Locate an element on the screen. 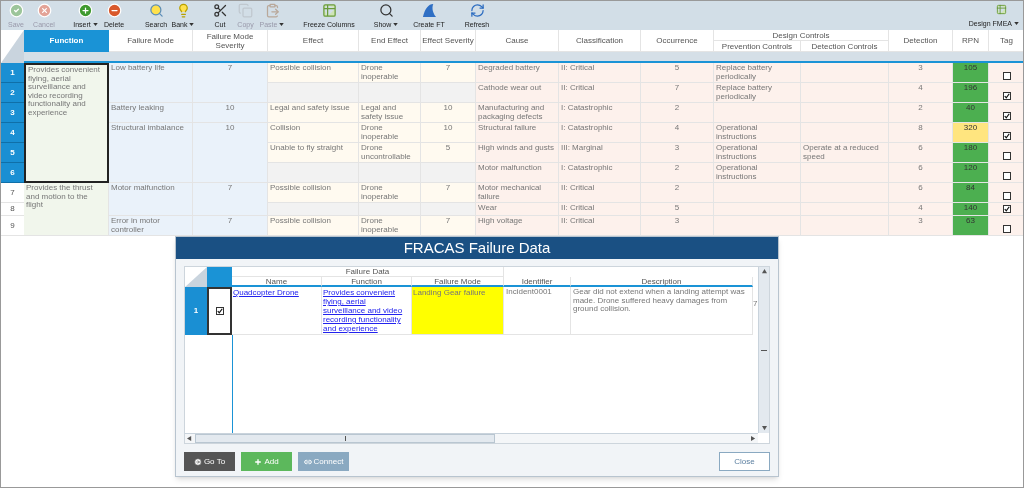 The width and height of the screenshot is (1024, 488). failure-mode-cell: Error in motor controller is located at coordinates (151, 226).